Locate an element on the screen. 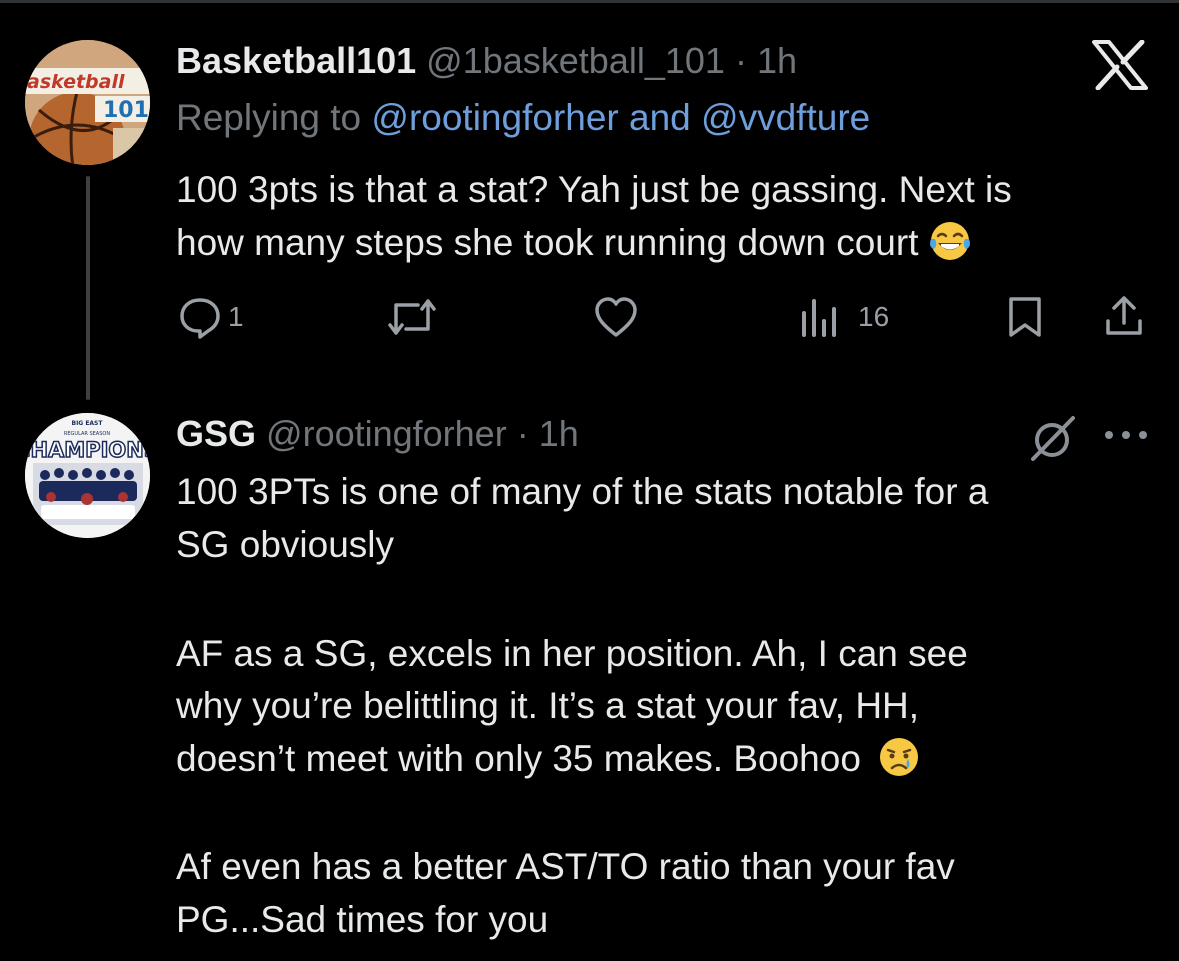  svg-text: REGULAR SEASON is located at coordinates (87, 434).